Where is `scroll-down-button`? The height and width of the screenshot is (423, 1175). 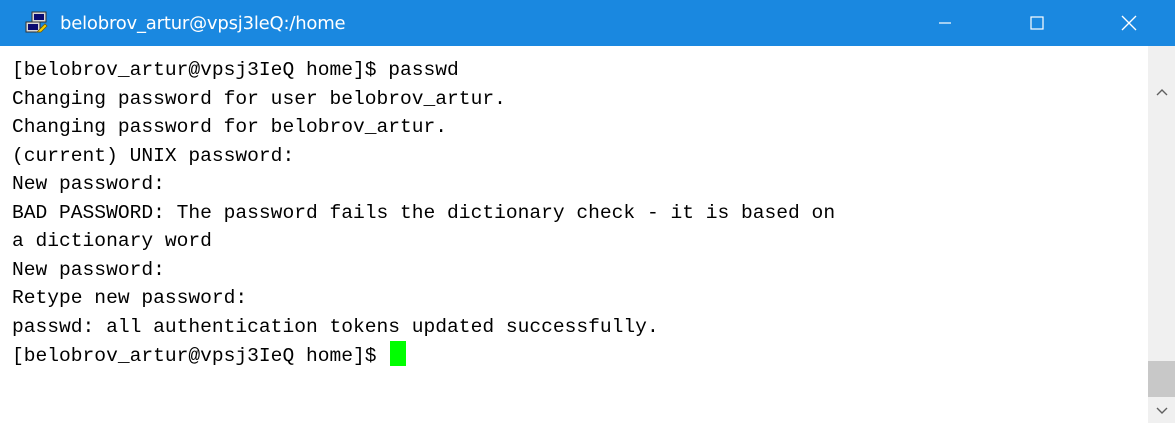
scroll-down-button is located at coordinates (1161, 411).